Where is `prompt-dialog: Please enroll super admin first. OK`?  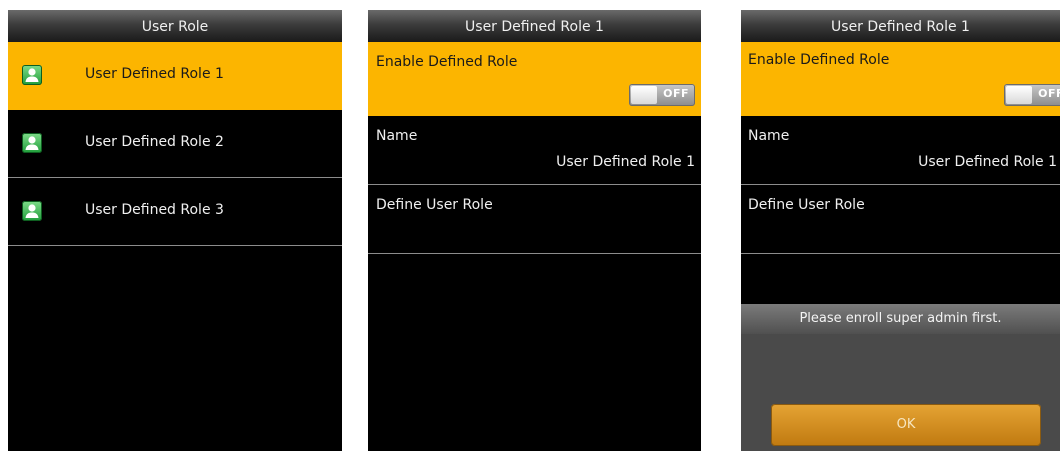 prompt-dialog: Please enroll super admin first. OK is located at coordinates (900, 377).